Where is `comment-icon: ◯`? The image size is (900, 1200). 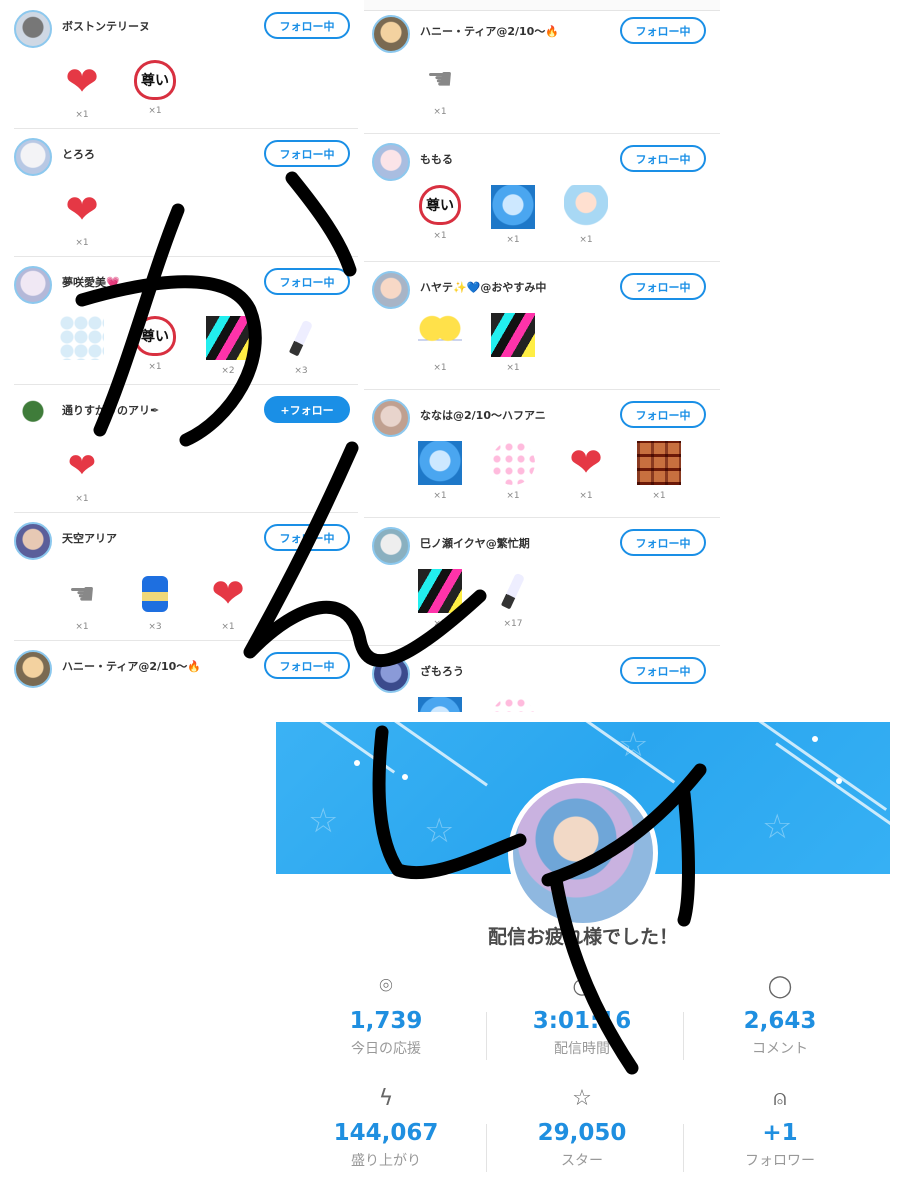
comment-icon: ◯ is located at coordinates (780, 986).